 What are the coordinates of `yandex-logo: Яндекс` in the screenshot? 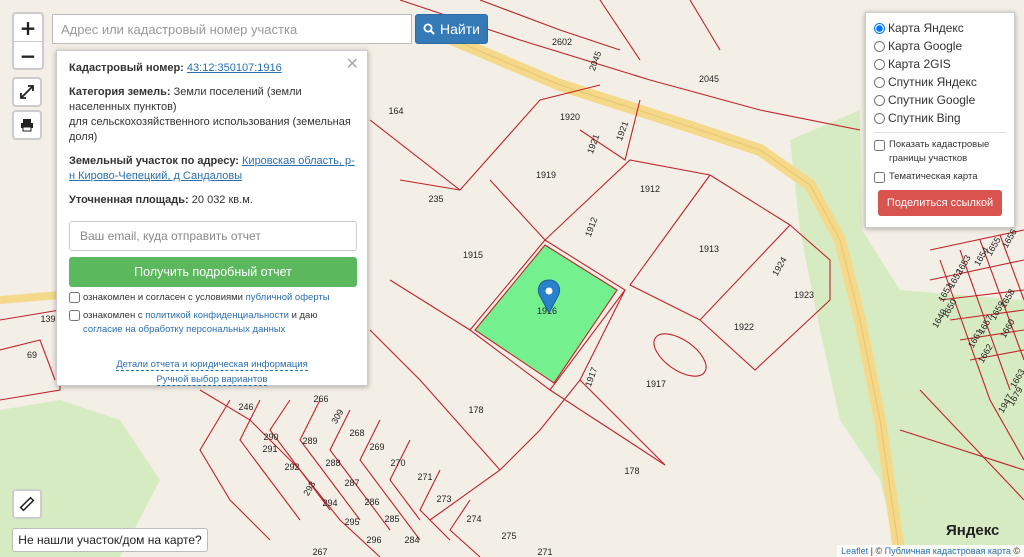 It's located at (973, 530).